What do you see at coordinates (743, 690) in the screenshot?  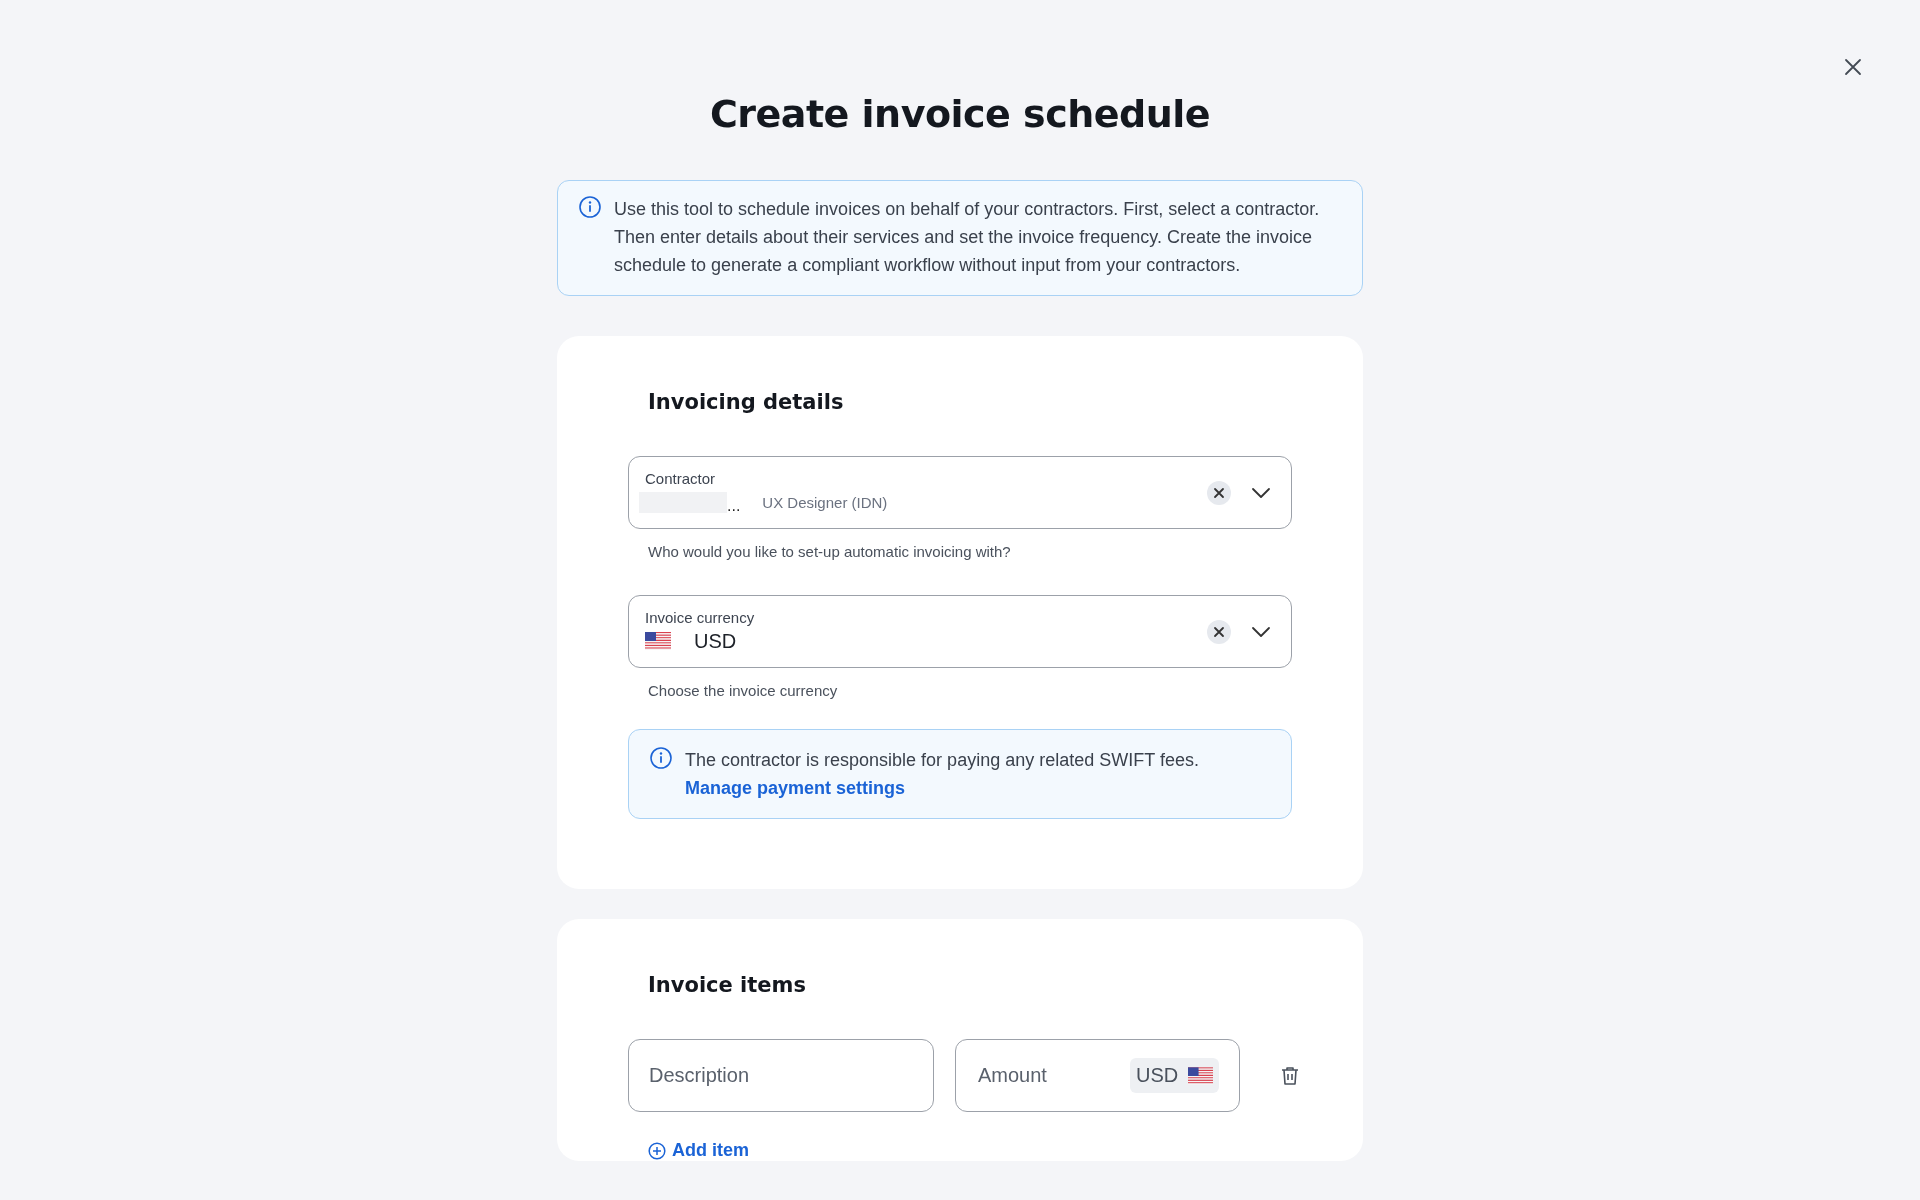 I see `helper-text: Choose the invoice currency` at bounding box center [743, 690].